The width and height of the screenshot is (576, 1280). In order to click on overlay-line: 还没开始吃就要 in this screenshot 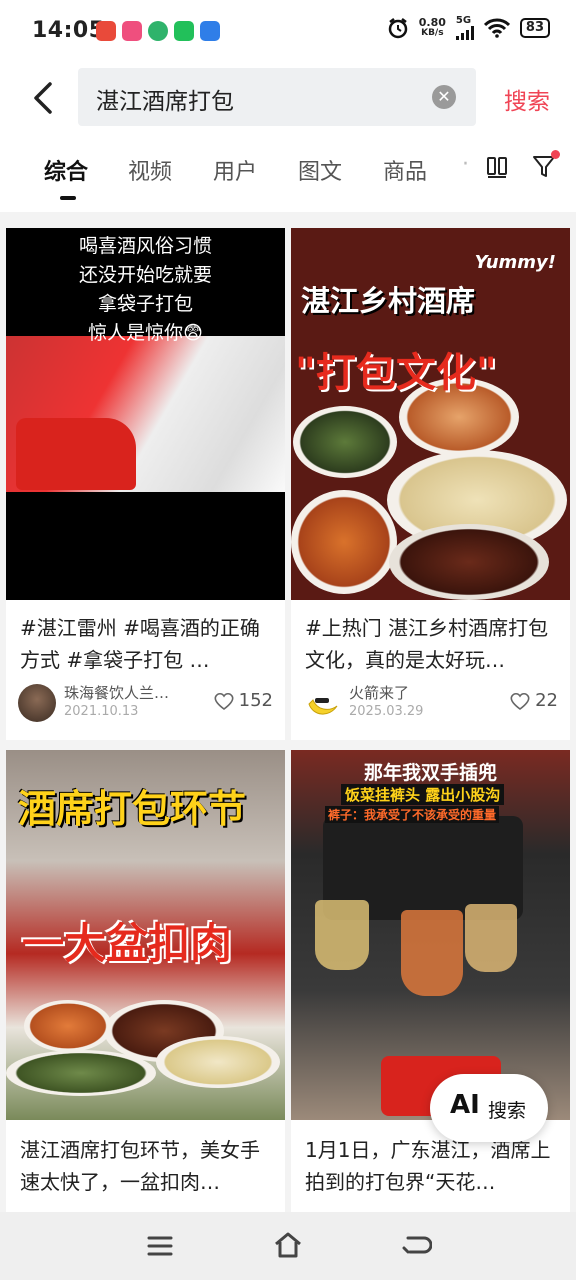, I will do `click(145, 275)`.